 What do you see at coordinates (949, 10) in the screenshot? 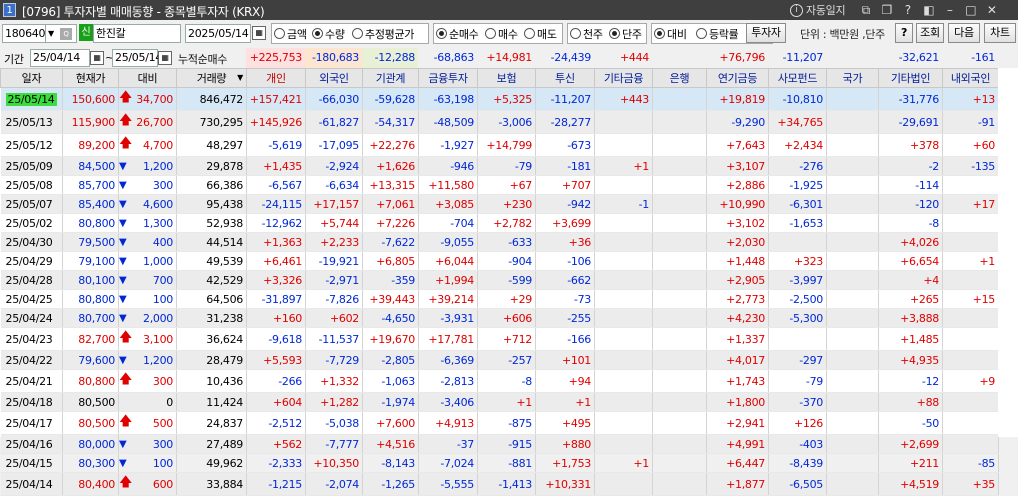
I see `minimize-icon: –` at bounding box center [949, 10].